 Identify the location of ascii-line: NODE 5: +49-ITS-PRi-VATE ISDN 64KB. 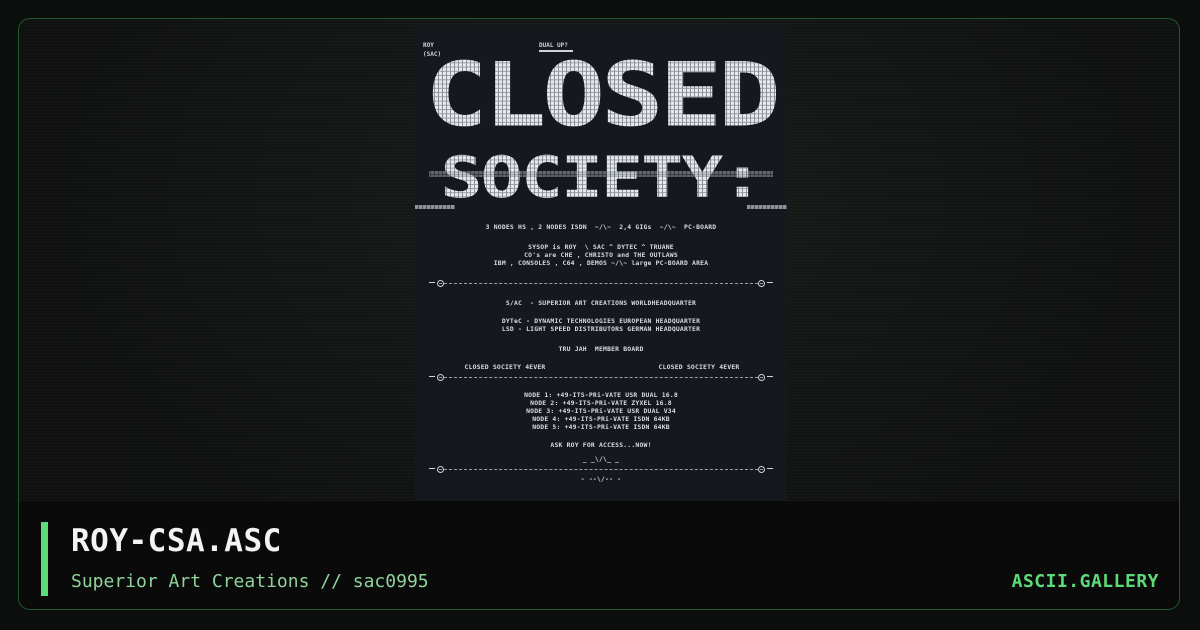
(601, 427).